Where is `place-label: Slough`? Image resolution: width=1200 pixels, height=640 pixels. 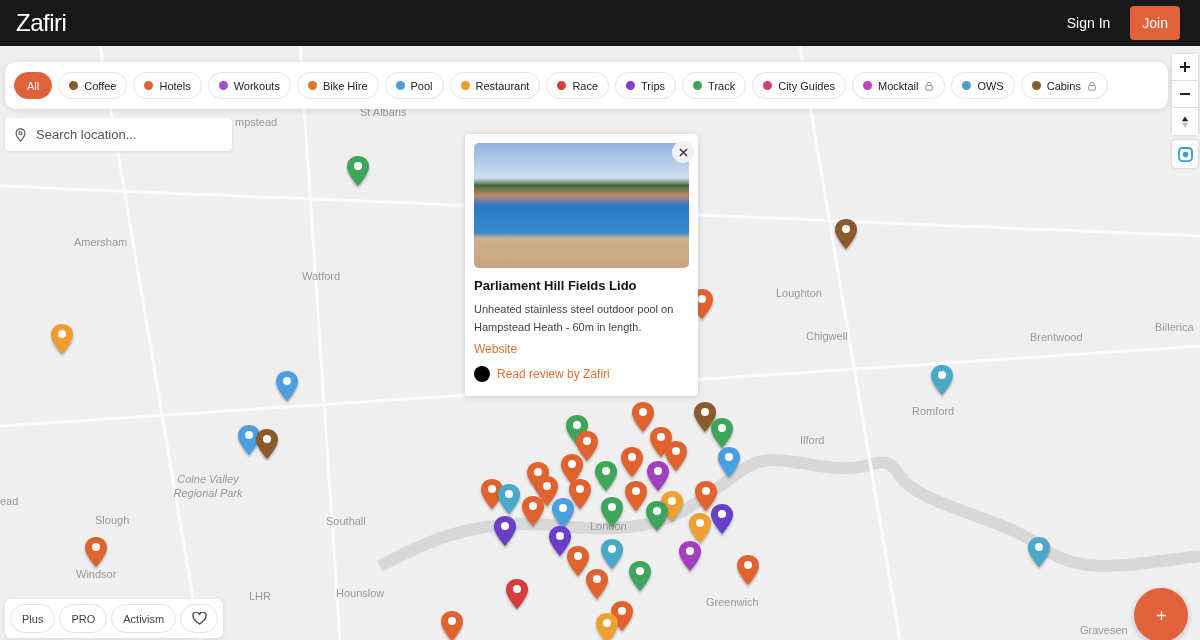
place-label: Slough is located at coordinates (112, 520).